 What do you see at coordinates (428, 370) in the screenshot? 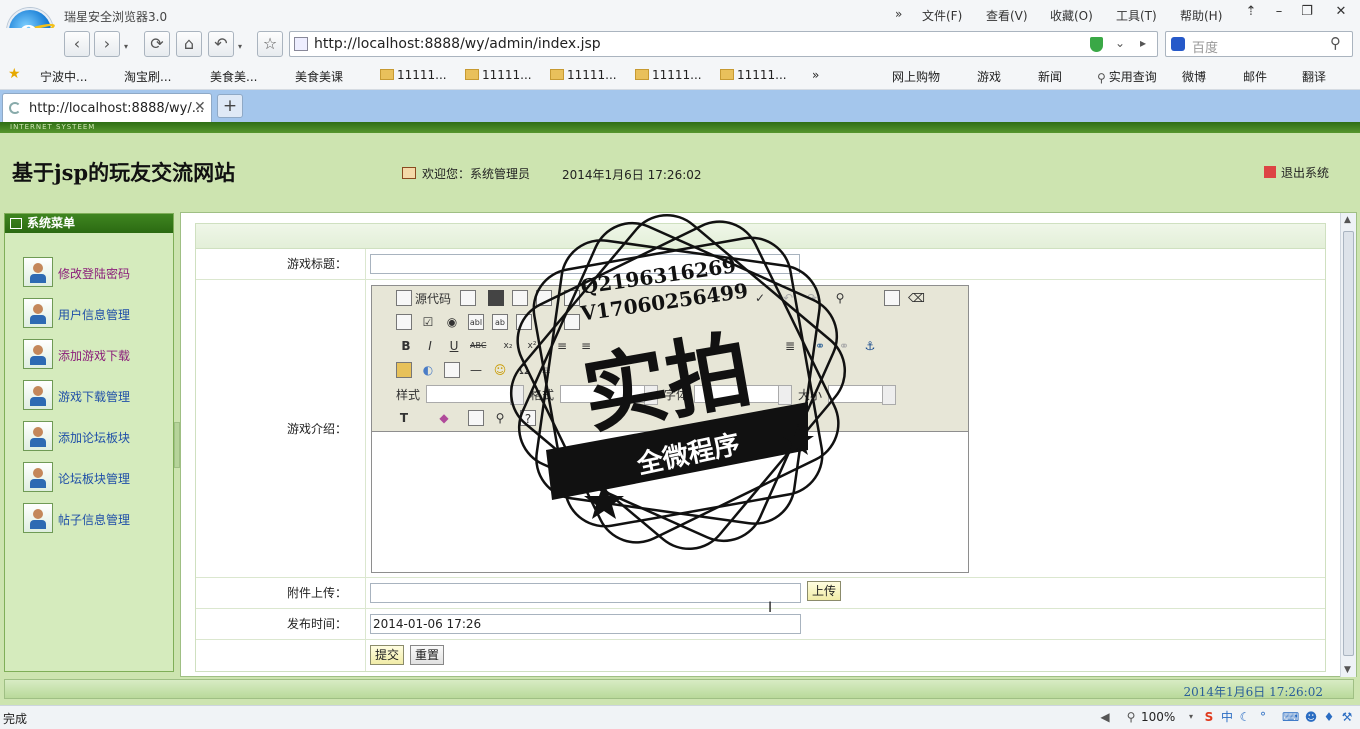
I see `flash-icon: ◐` at bounding box center [428, 370].